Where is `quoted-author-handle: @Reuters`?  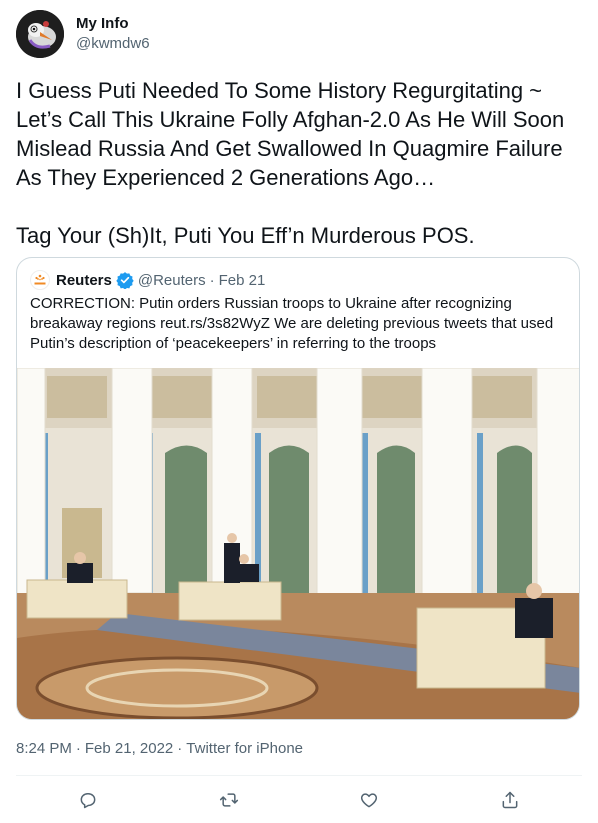
quoted-author-handle: @Reuters is located at coordinates (172, 280).